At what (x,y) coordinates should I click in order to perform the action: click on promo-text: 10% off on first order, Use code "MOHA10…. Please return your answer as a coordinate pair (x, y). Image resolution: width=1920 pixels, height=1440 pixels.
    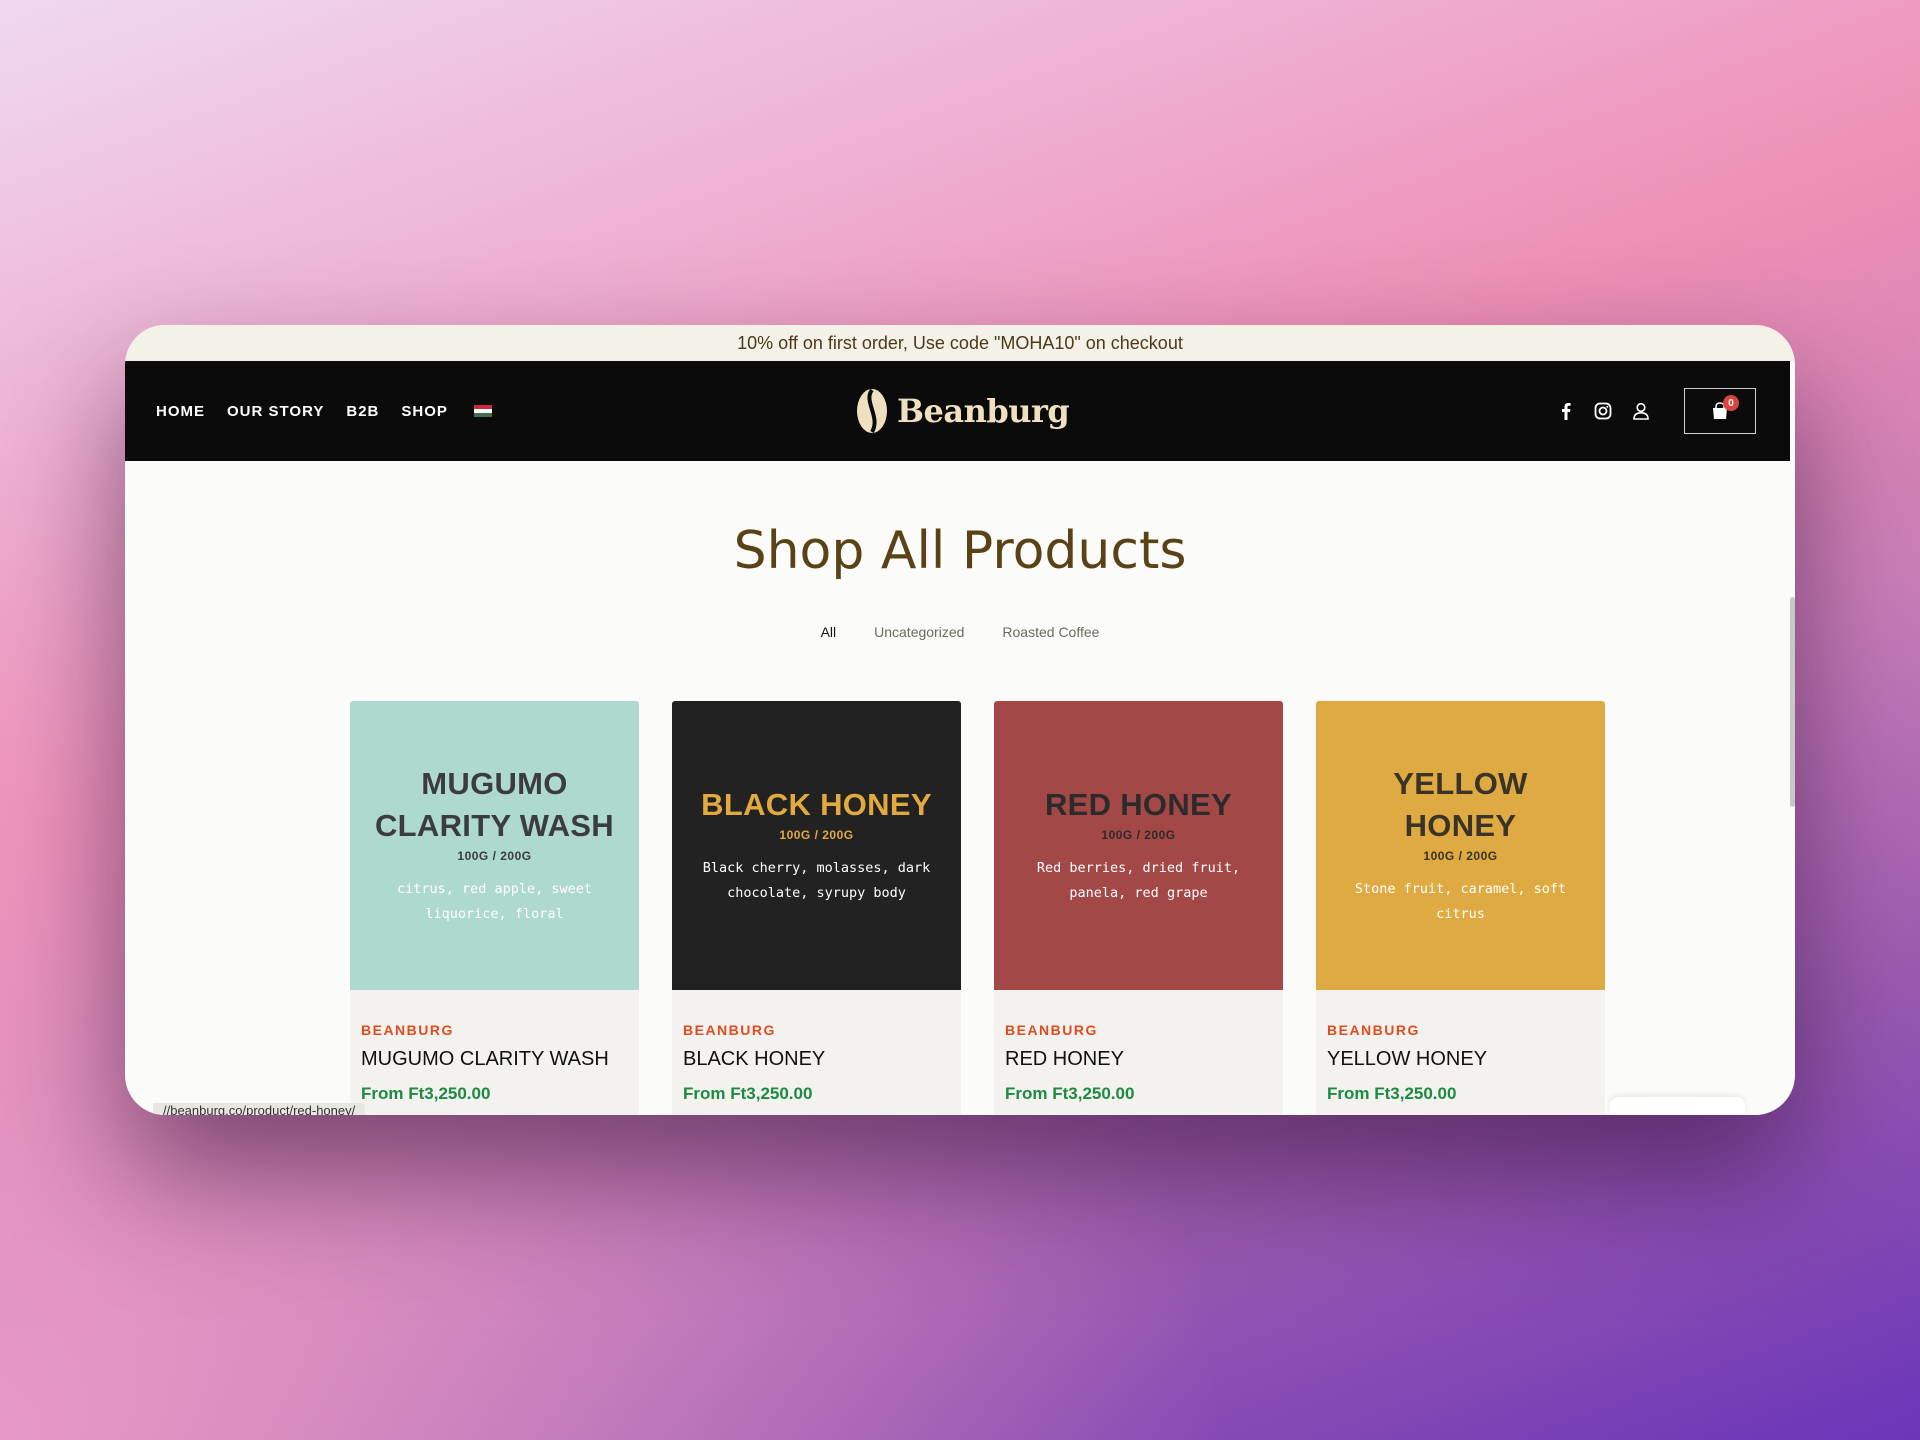
    Looking at the image, I should click on (960, 342).